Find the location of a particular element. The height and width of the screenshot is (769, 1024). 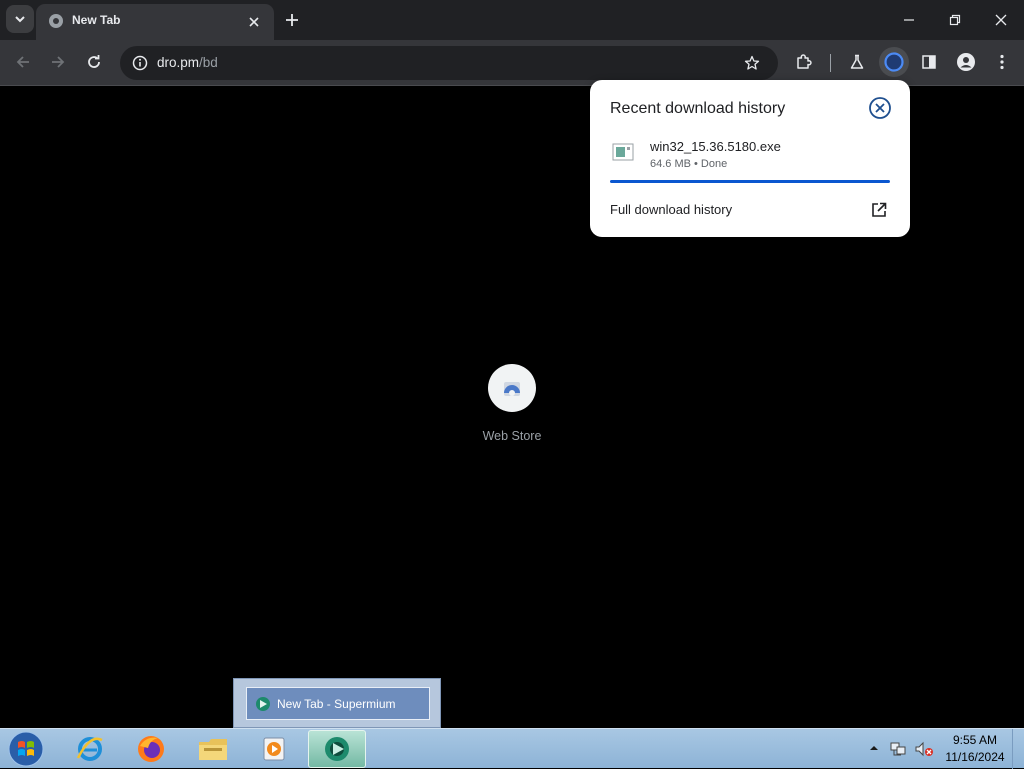

firefox-icon is located at coordinates (151, 749).